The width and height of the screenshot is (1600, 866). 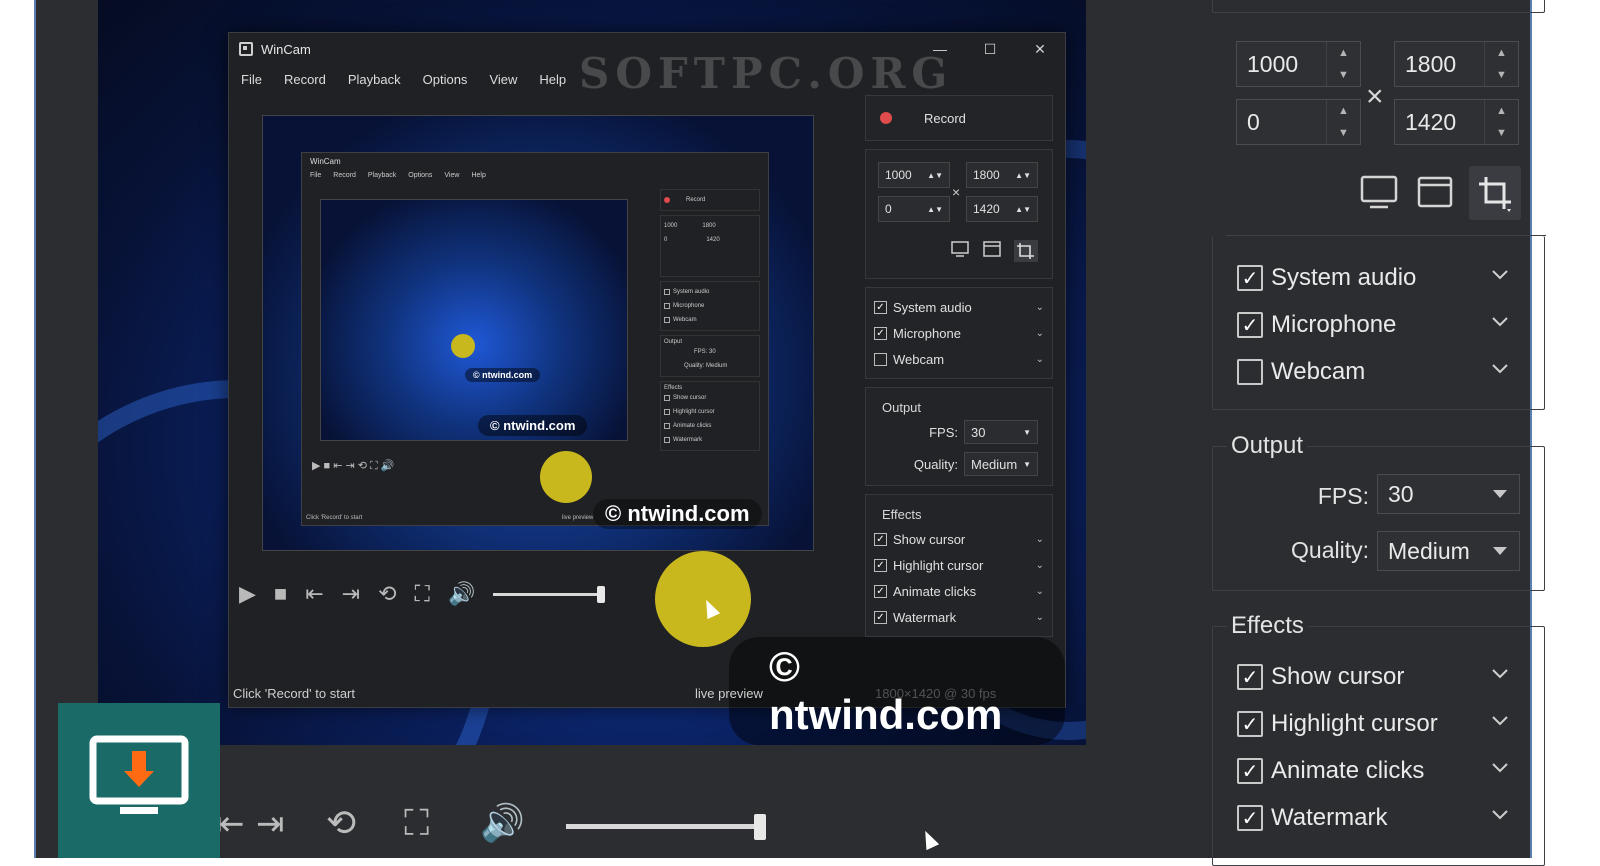 What do you see at coordinates (1382, 278) in the screenshot?
I see `system-audio-row: ✓ System audio` at bounding box center [1382, 278].